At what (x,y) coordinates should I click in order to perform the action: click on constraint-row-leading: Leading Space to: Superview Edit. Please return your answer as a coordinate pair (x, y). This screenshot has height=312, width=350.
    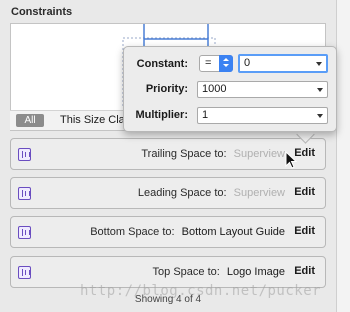
    Looking at the image, I should click on (168, 193).